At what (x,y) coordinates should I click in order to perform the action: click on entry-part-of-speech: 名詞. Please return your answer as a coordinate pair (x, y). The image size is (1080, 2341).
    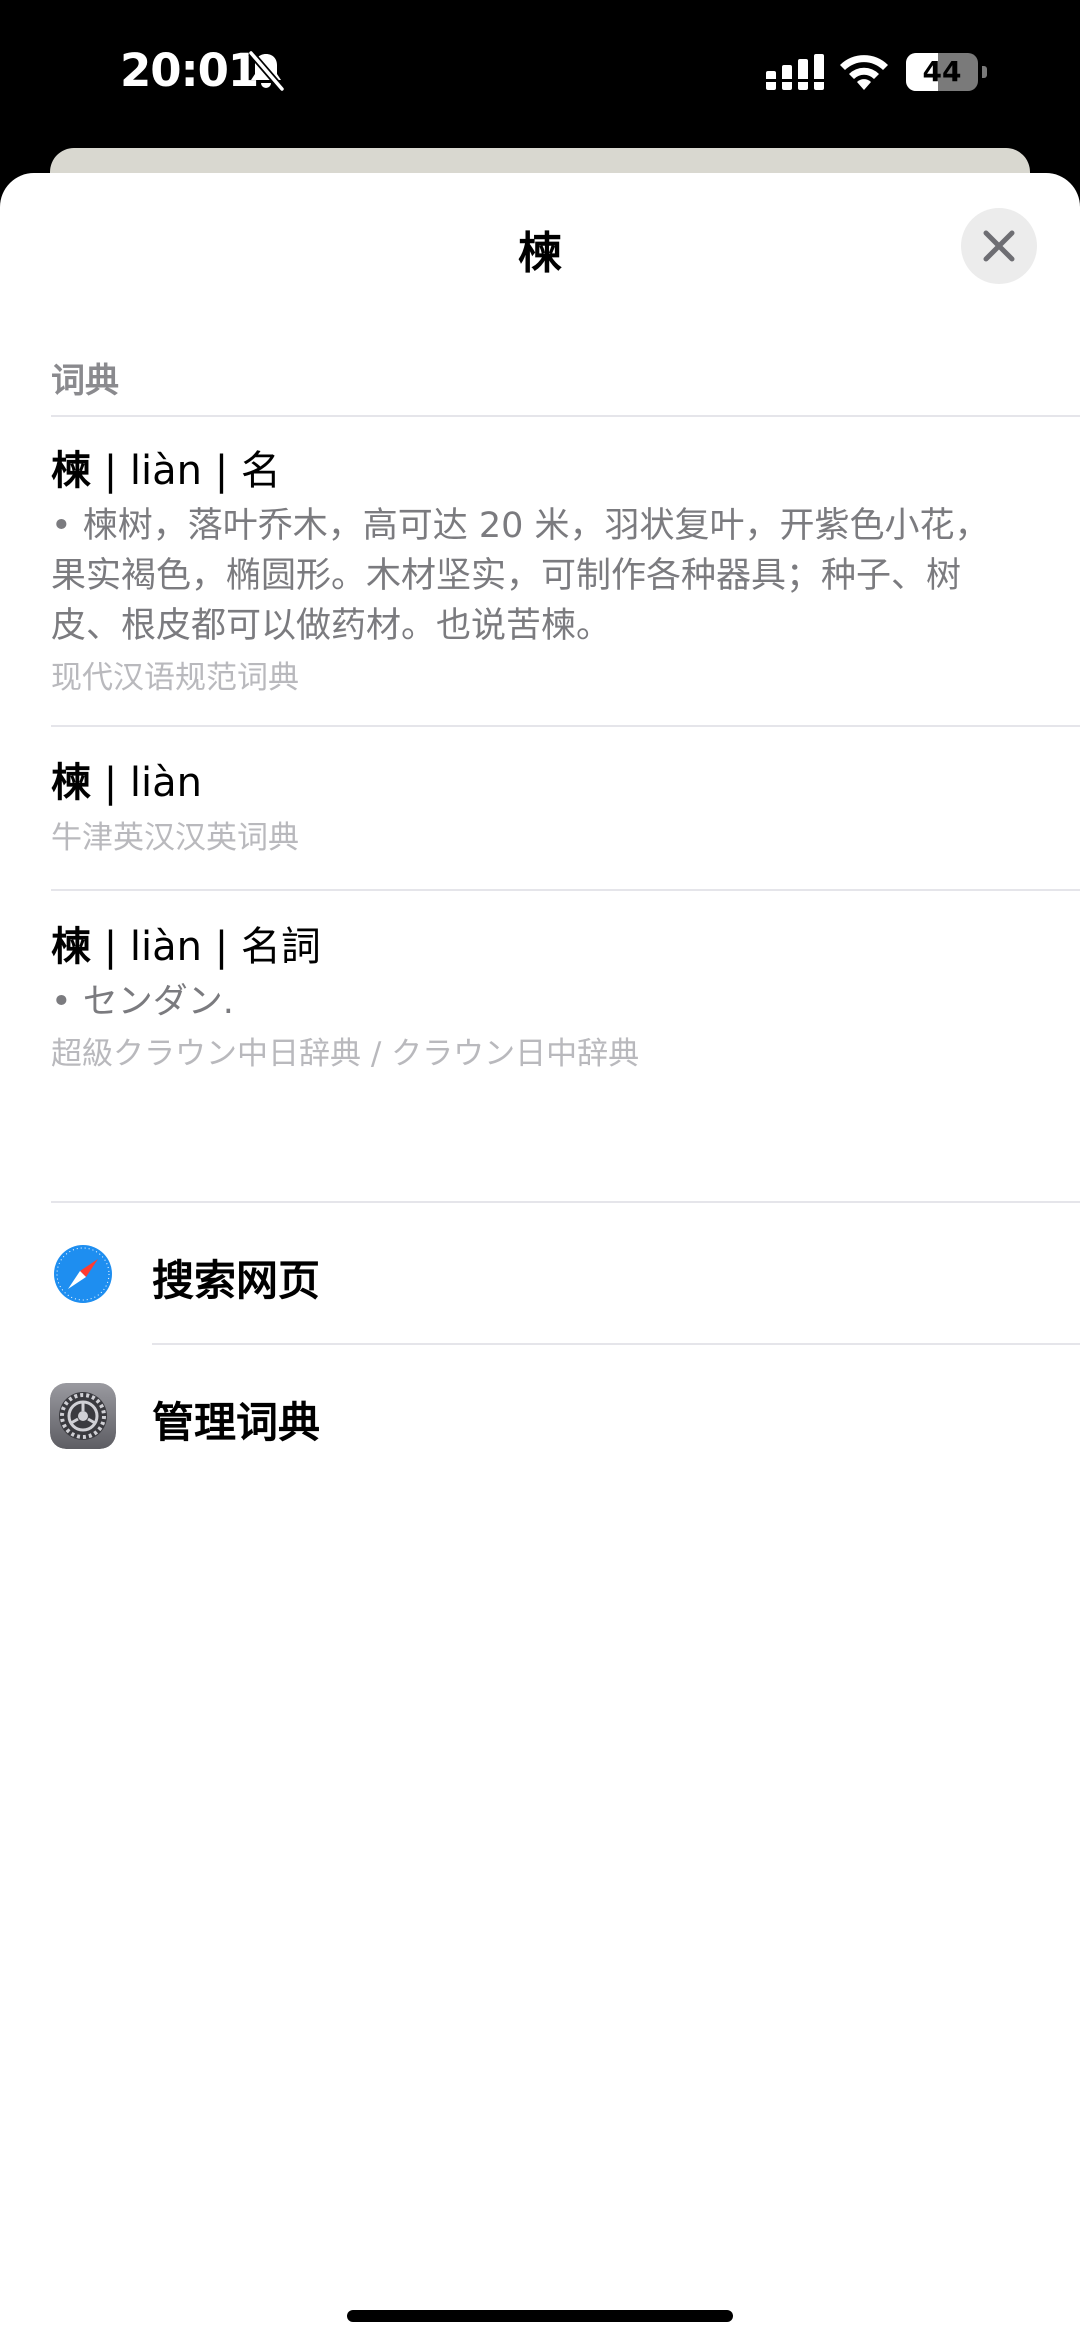
    Looking at the image, I should click on (280, 947).